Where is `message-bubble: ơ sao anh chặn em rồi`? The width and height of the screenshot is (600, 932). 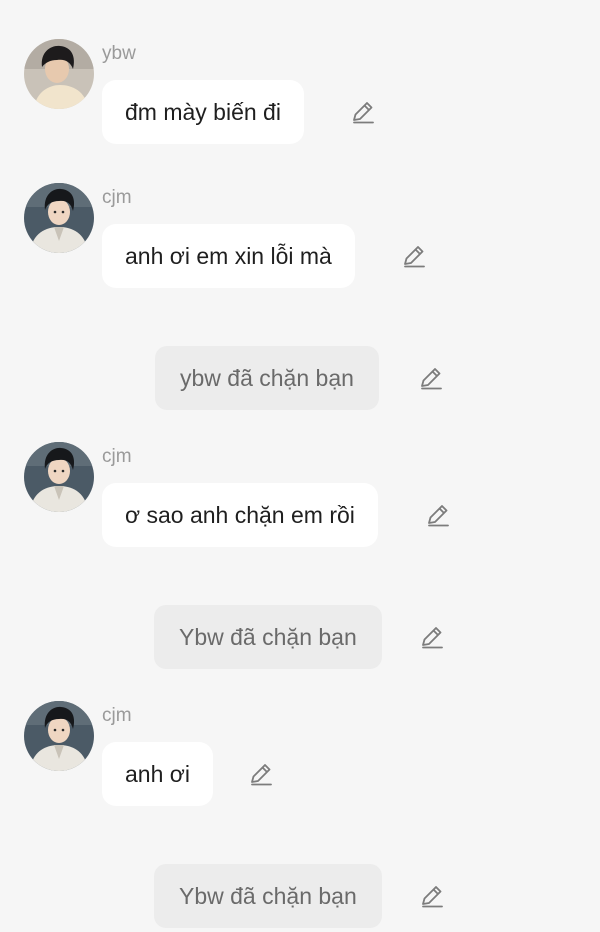 message-bubble: ơ sao anh chặn em rồi is located at coordinates (240, 515).